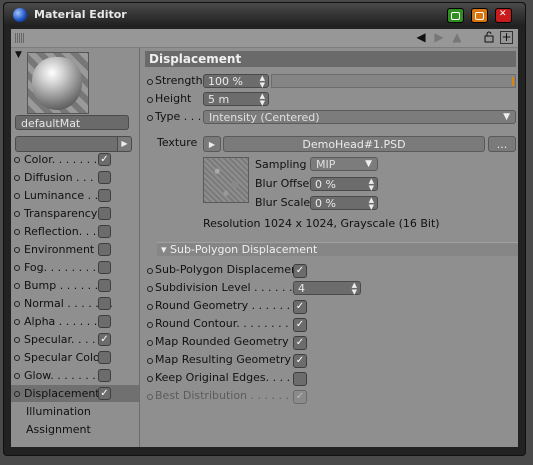 This screenshot has height=465, width=533. What do you see at coordinates (300, 379) in the screenshot?
I see `subpoly-option-checkbox` at bounding box center [300, 379].